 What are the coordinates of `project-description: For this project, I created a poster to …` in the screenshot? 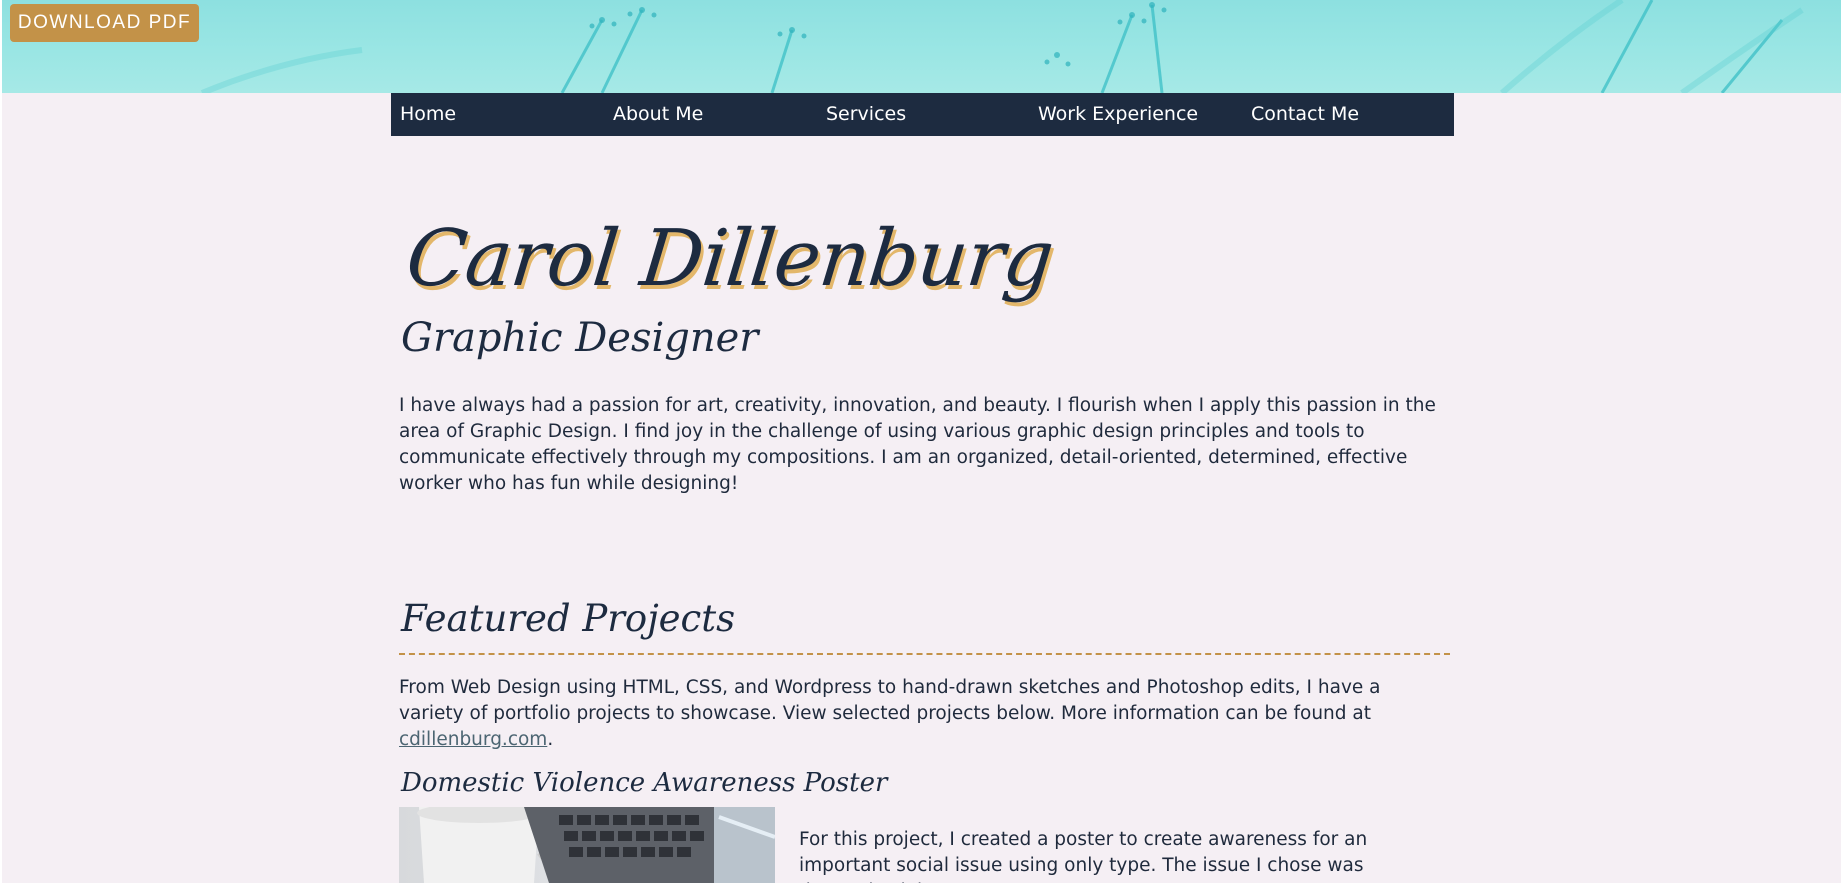 It's located at (1083, 856).